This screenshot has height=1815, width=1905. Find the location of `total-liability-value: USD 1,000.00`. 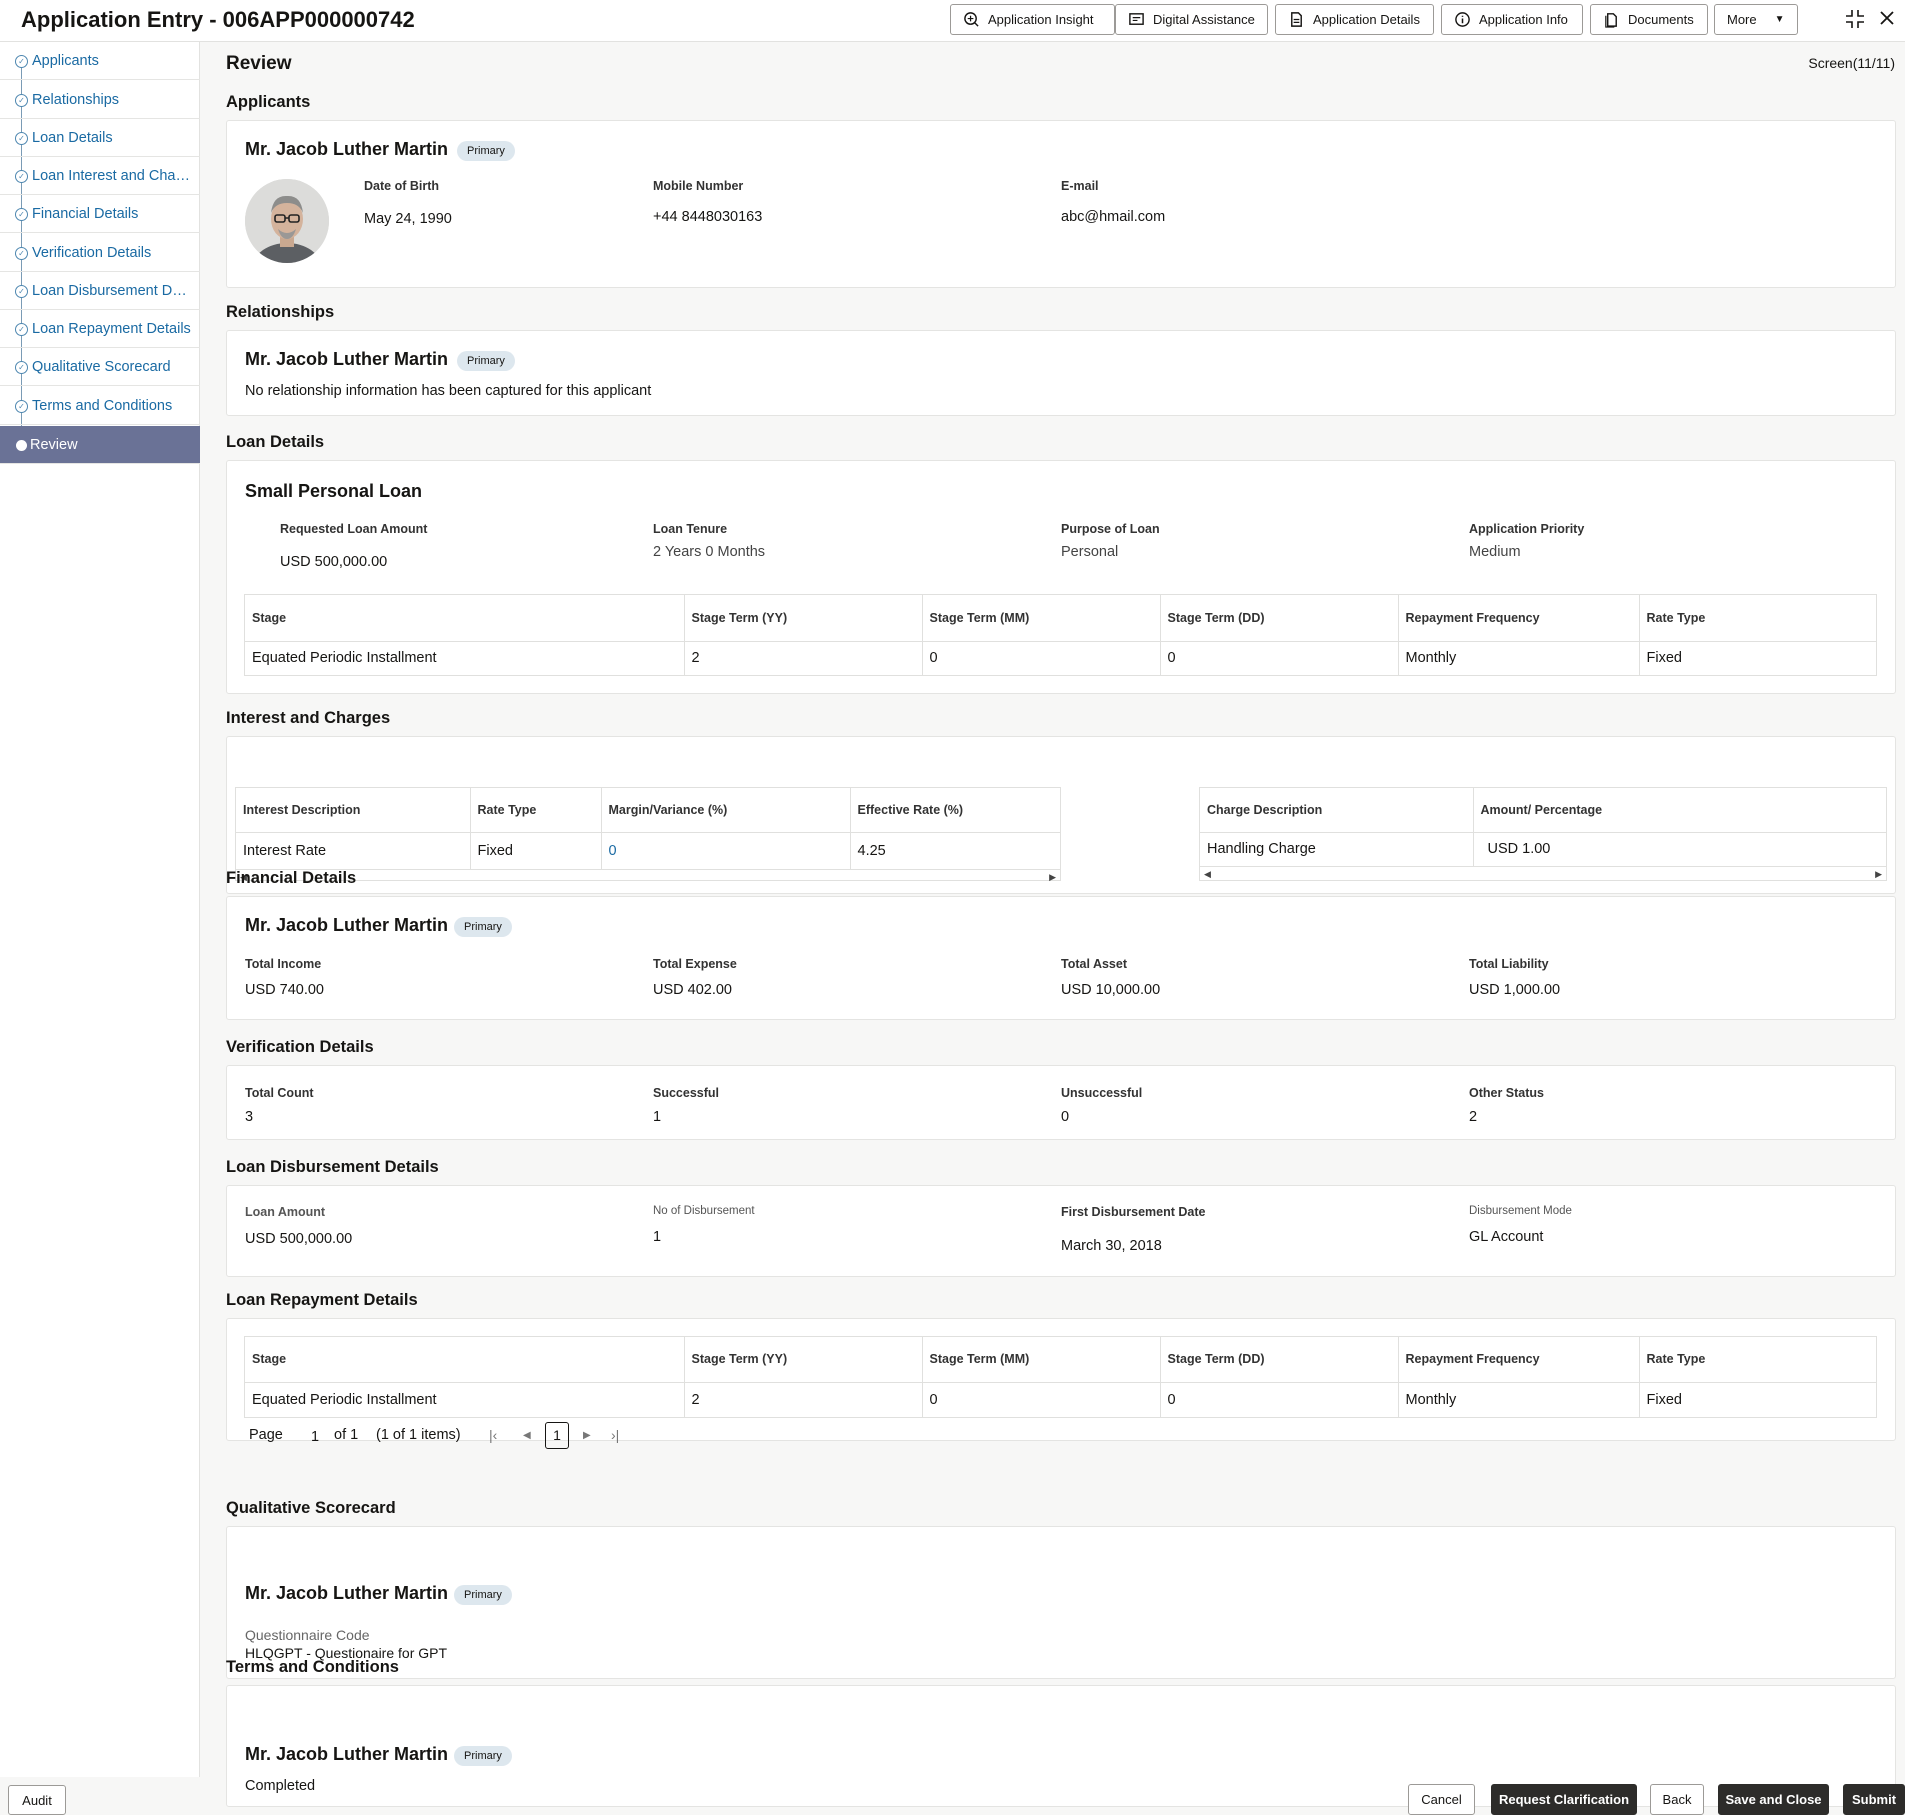

total-liability-value: USD 1,000.00 is located at coordinates (1515, 990).